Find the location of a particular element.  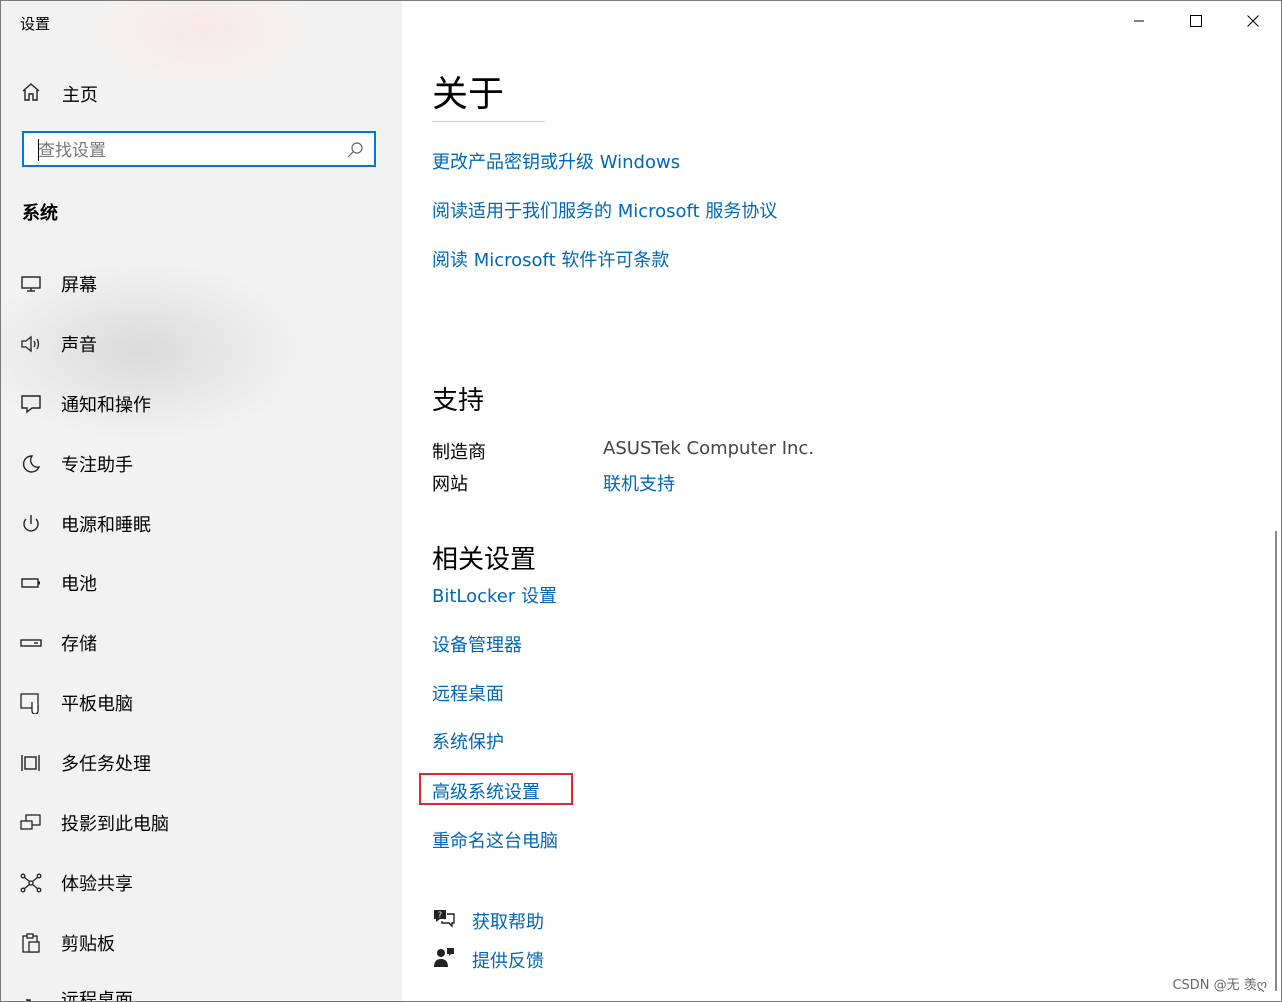

sidebar-item-storage: 存储 is located at coordinates (205, 643).